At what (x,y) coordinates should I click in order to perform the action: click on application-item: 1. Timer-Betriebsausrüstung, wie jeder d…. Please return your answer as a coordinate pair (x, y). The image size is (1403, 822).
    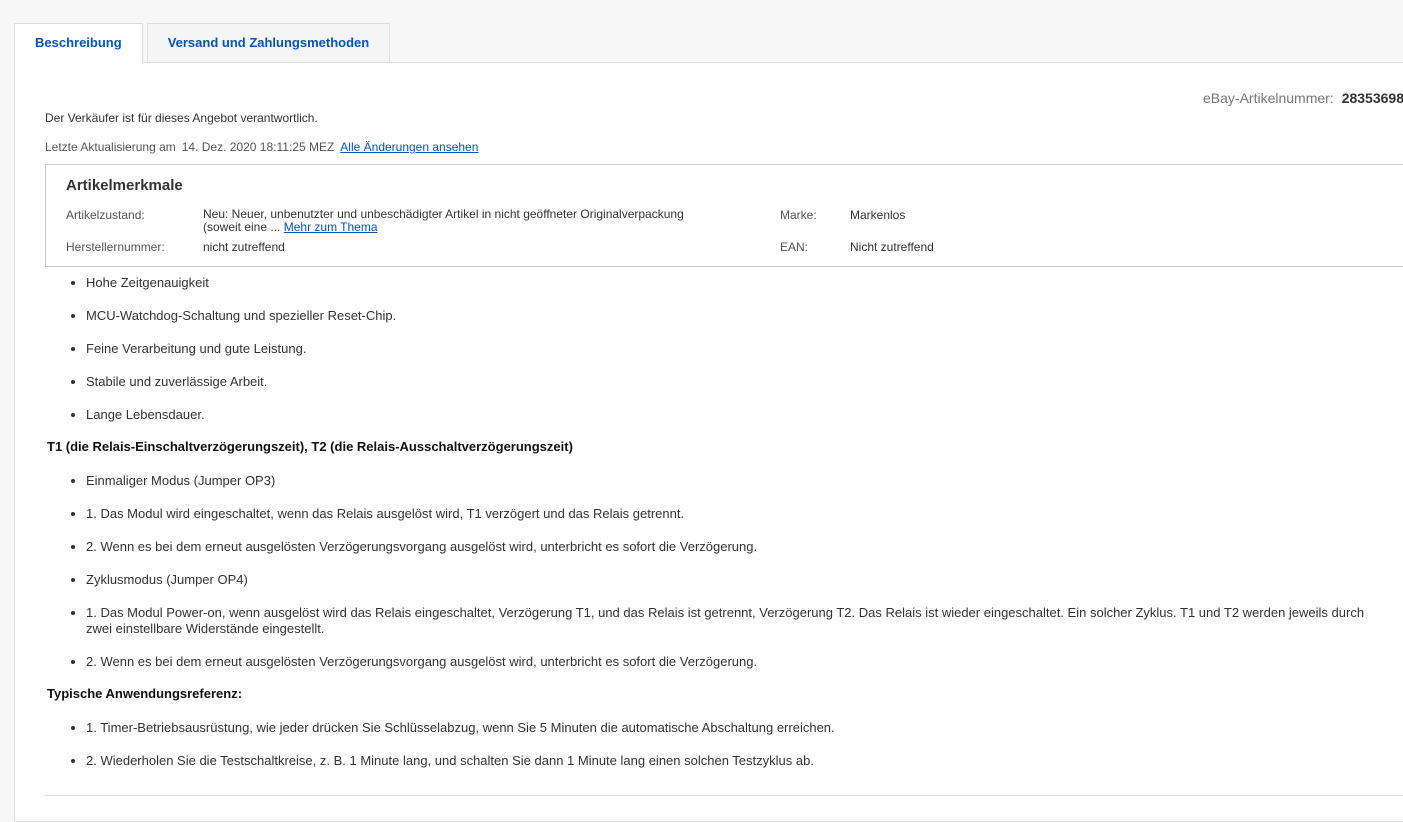
    Looking at the image, I should click on (736, 735).